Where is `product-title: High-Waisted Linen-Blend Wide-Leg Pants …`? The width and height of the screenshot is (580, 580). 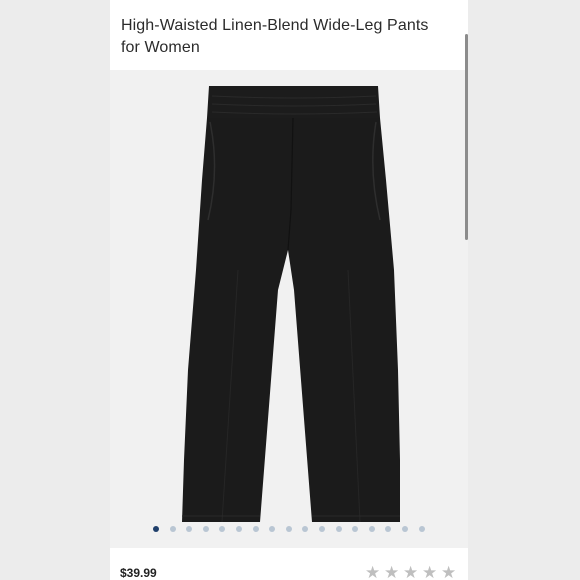 product-title: High-Waisted Linen-Blend Wide-Leg Pants … is located at coordinates (275, 36).